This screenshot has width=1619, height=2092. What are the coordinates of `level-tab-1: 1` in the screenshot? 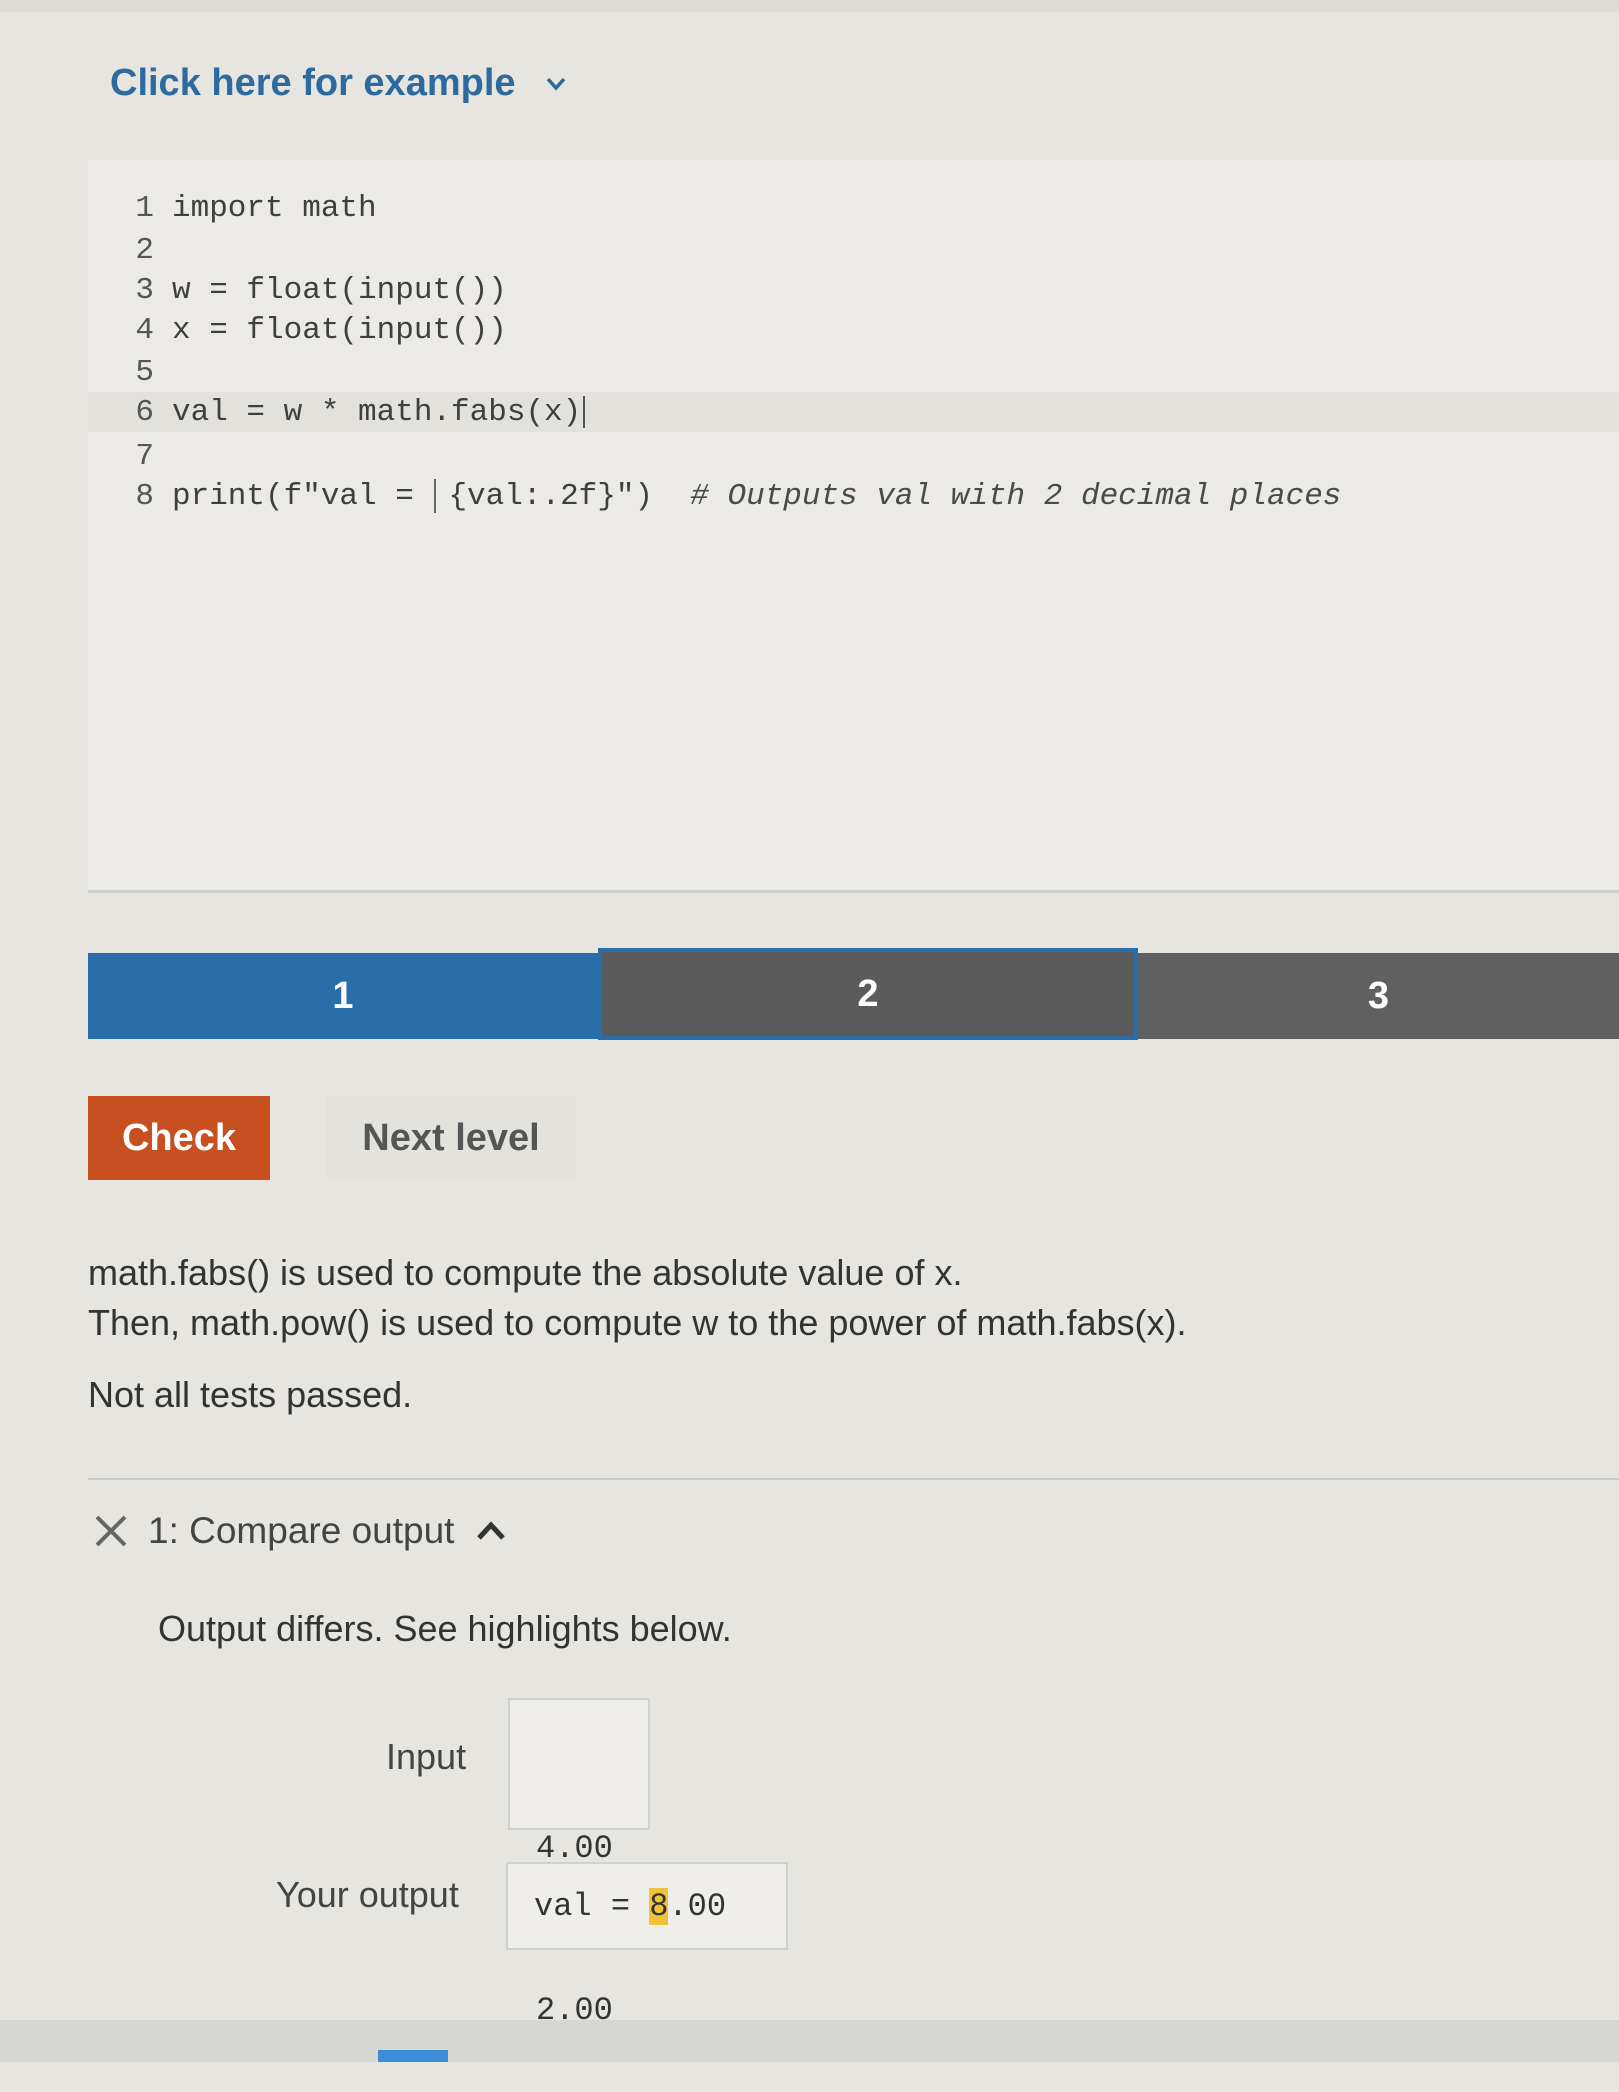 It's located at (343, 996).